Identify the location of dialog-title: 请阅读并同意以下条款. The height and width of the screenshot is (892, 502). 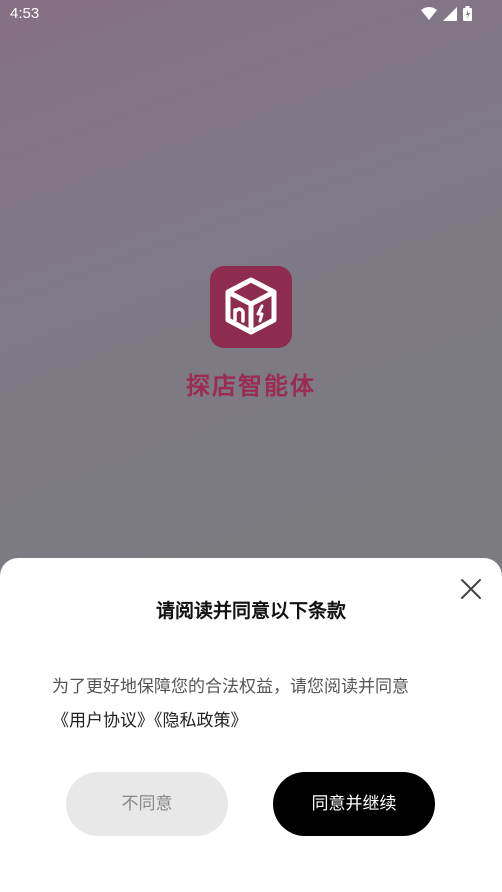
(250, 611).